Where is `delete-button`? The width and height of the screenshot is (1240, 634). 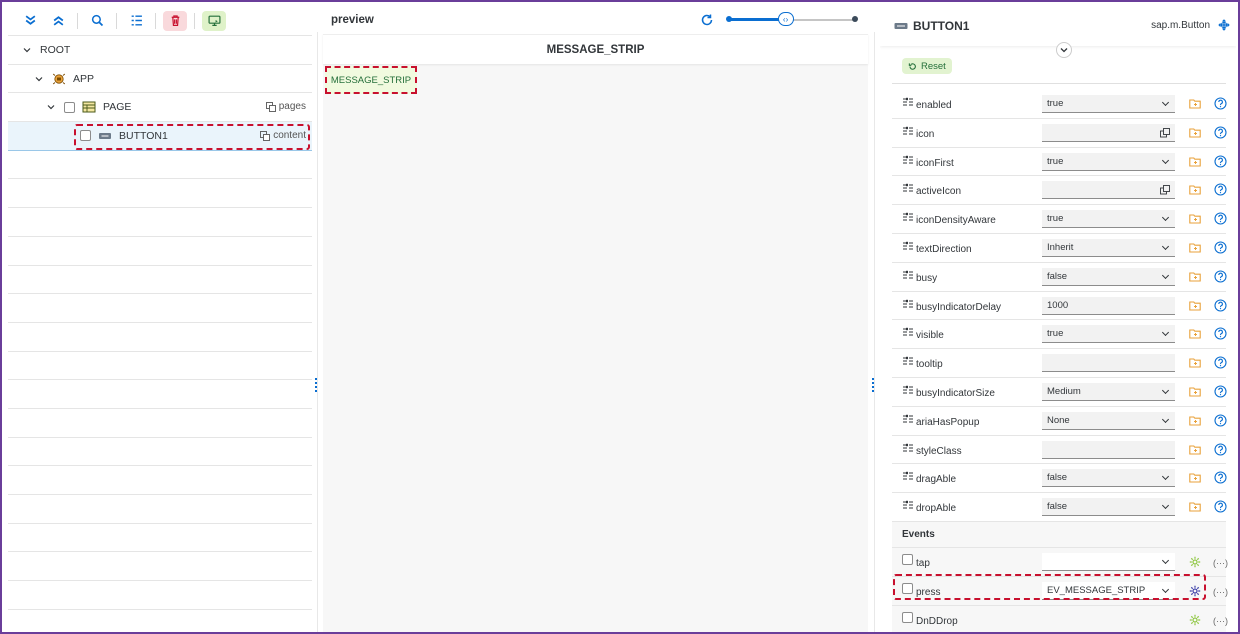
delete-button is located at coordinates (175, 20).